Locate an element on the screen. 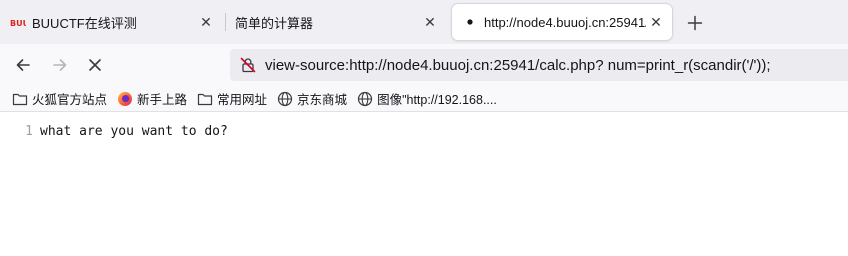 This screenshot has height=256, width=848. bookmark-common-sites: 常用网址 is located at coordinates (232, 99).